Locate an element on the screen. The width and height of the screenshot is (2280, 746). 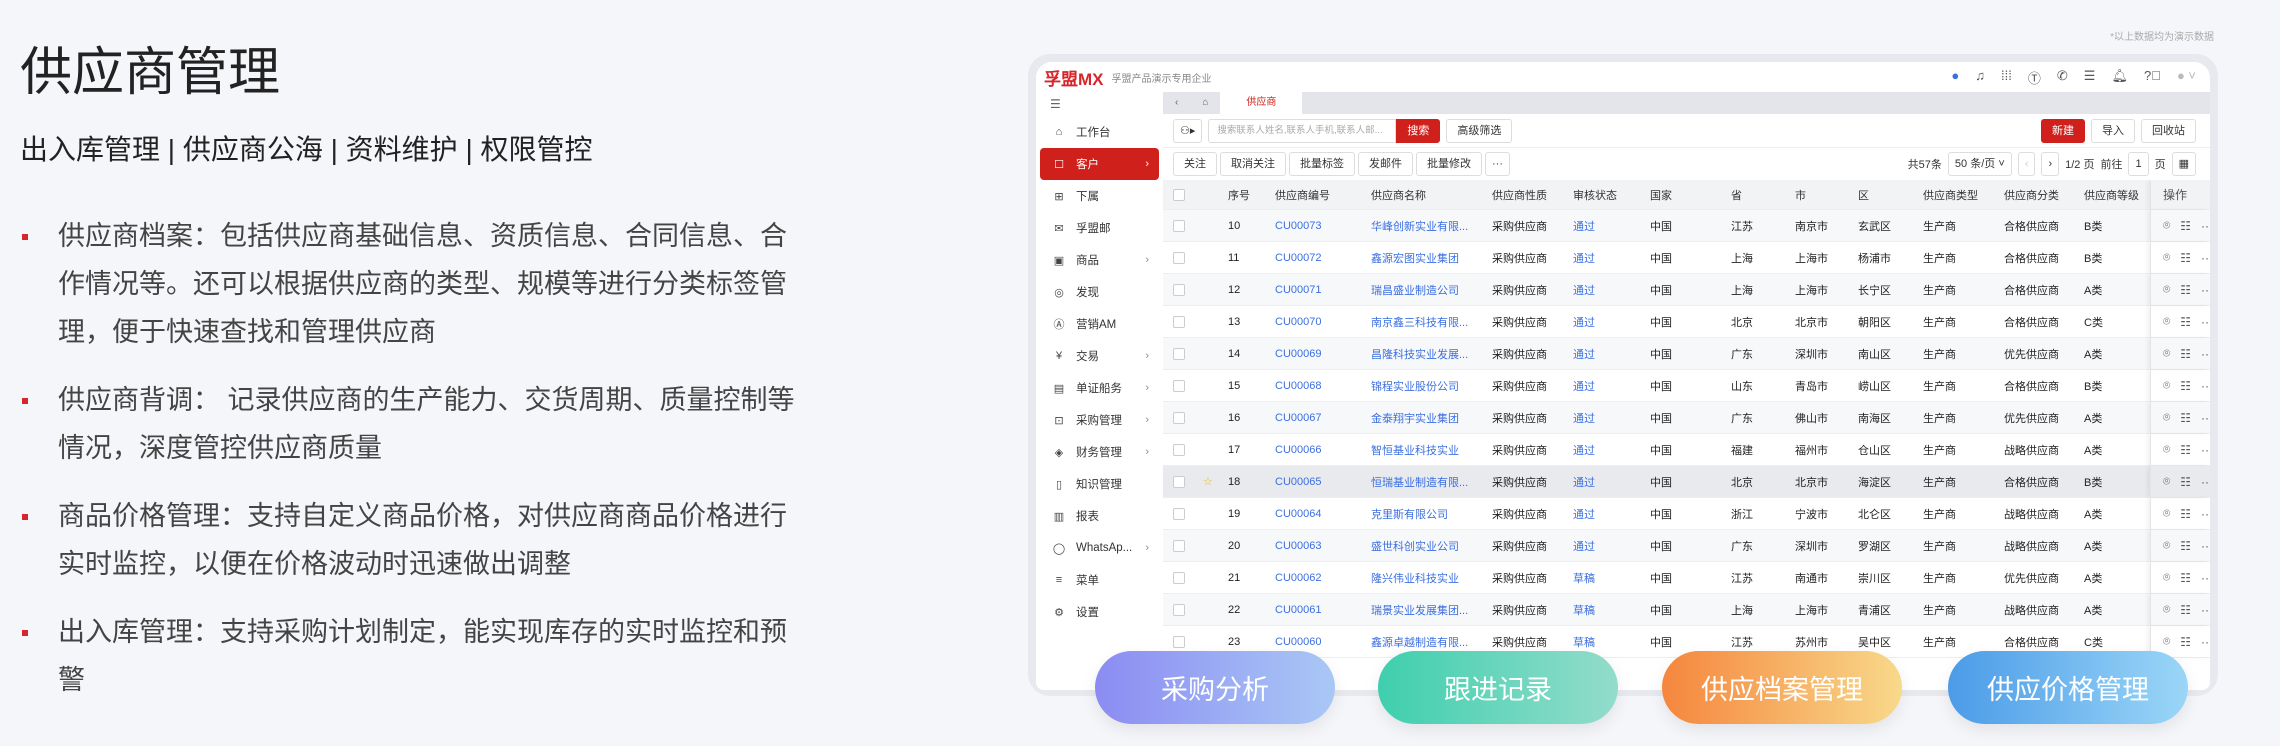
sidebar-item: ⌂ 工作台 is located at coordinates (1099, 132).